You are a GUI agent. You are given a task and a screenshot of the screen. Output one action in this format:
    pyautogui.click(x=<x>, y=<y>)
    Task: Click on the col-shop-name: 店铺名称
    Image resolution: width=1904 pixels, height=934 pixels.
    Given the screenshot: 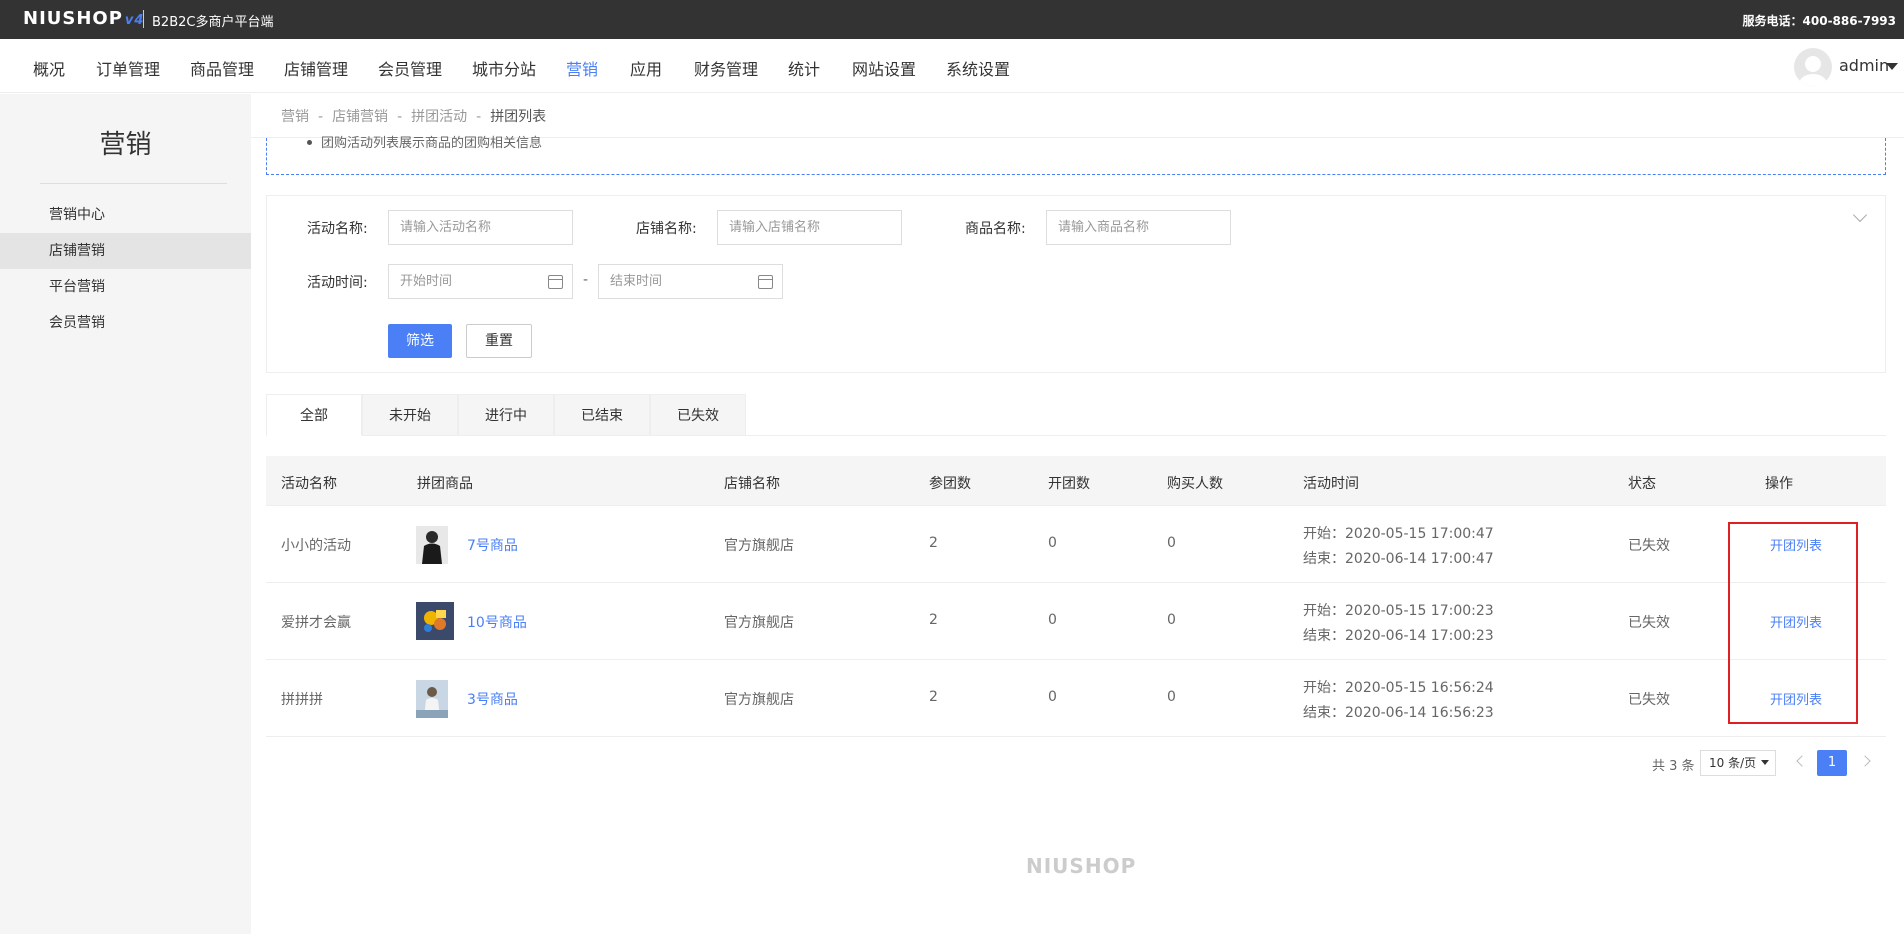 What is the action you would take?
    pyautogui.click(x=752, y=484)
    